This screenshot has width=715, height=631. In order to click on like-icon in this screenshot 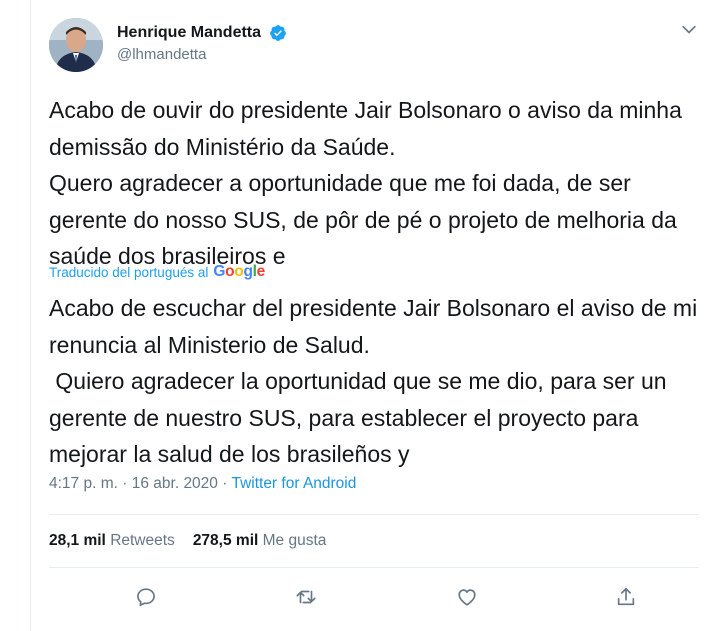, I will do `click(467, 597)`.